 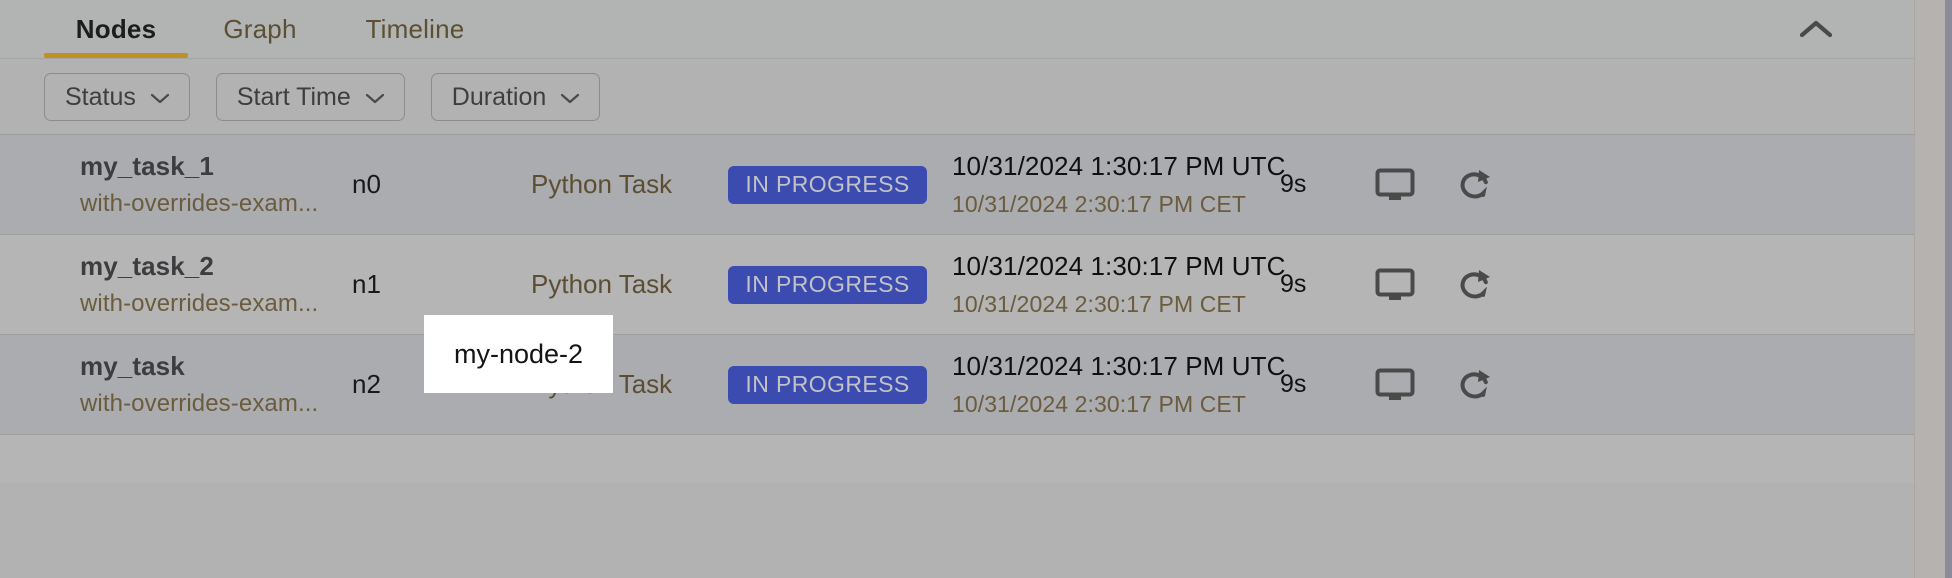 What do you see at coordinates (957, 29) in the screenshot?
I see `tab-bar: Nodes Graph Timeline` at bounding box center [957, 29].